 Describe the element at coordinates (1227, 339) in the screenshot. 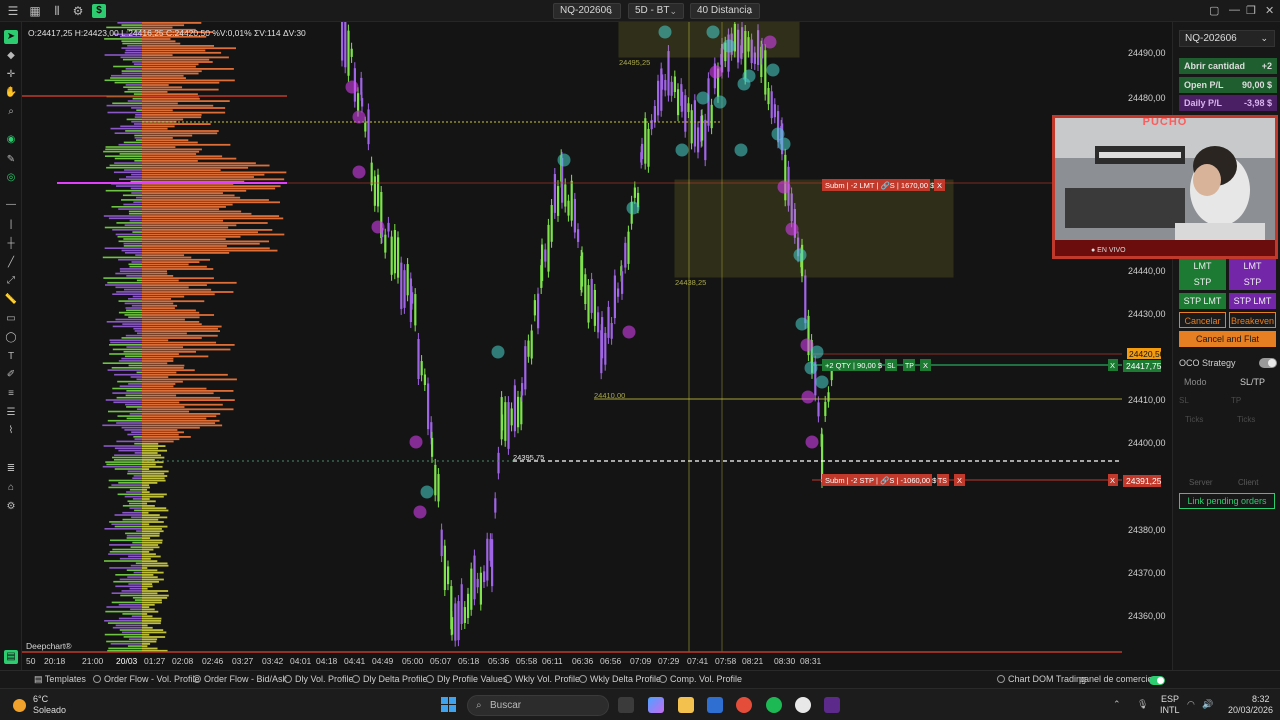

I see `cancel-and-flat-button: Cancel and Flat` at that location.